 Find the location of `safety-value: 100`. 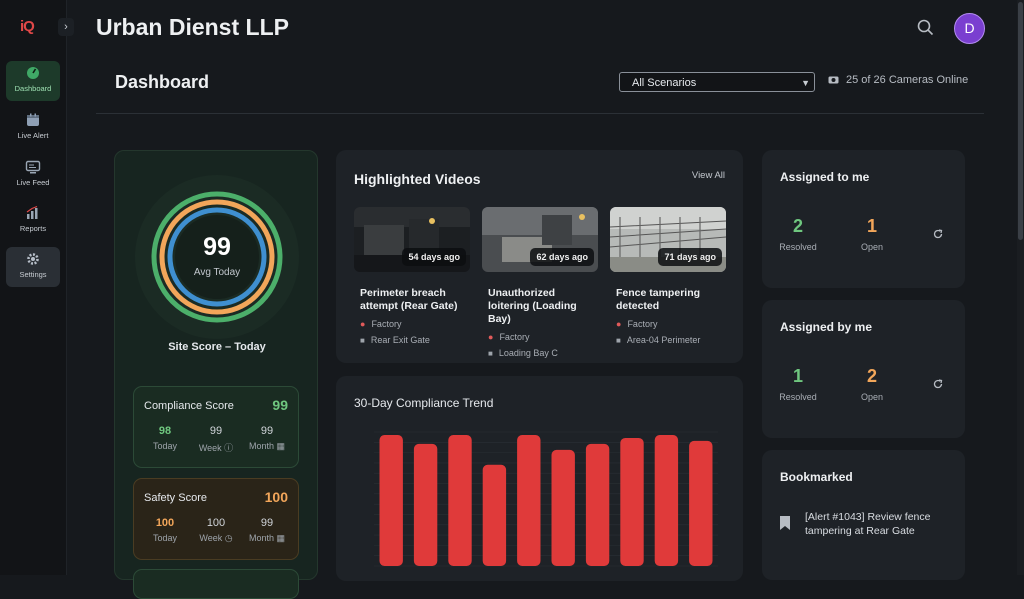

safety-value: 100 is located at coordinates (276, 497).